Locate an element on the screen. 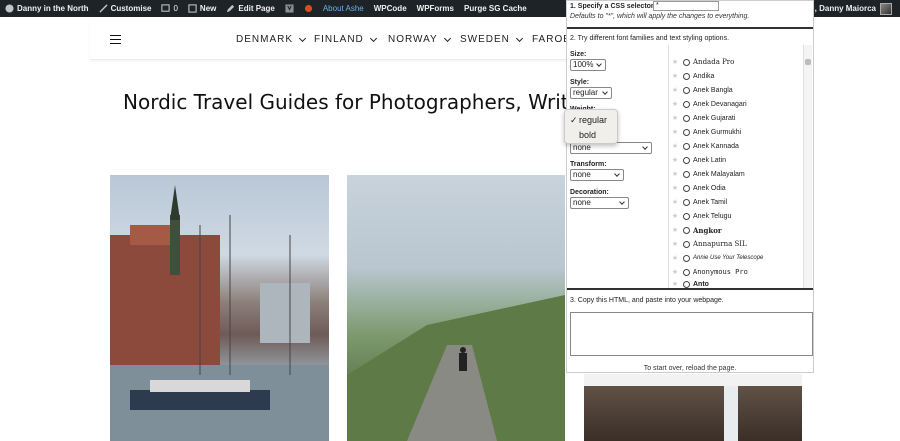 The height and width of the screenshot is (441, 900). admin-account: i, Danny Maiorca is located at coordinates (852, 8).